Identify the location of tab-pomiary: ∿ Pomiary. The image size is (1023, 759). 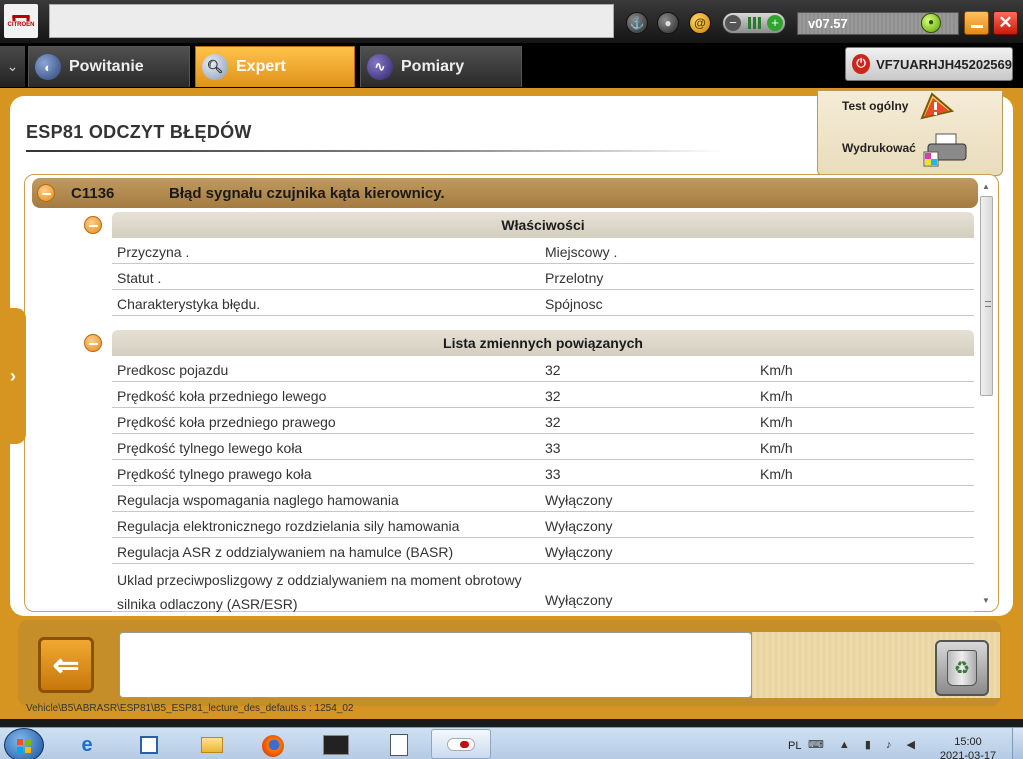
(441, 66).